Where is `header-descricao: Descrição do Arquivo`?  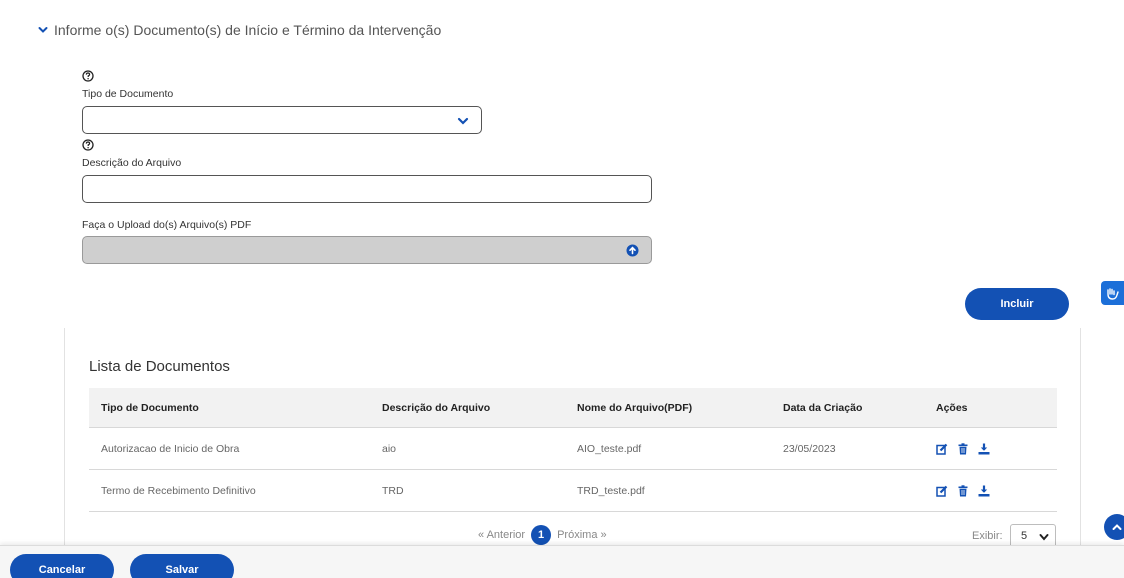
header-descricao: Descrição do Arquivo is located at coordinates (436, 407).